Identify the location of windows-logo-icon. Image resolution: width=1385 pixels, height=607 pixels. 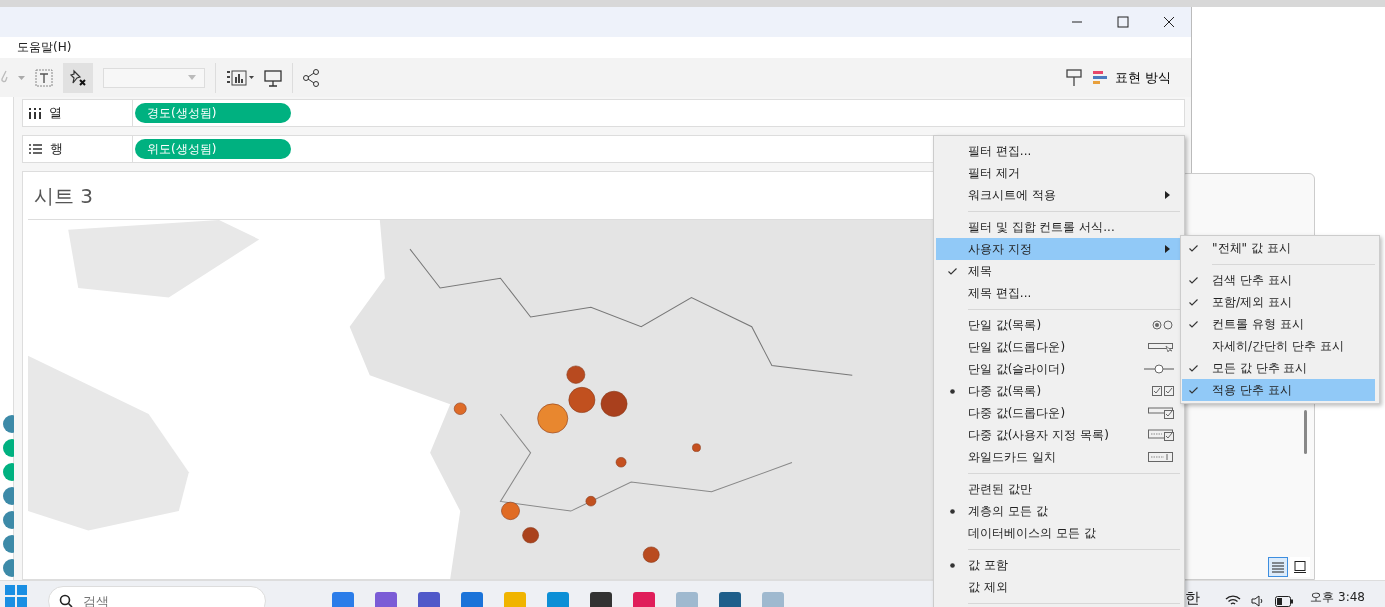
(16, 596).